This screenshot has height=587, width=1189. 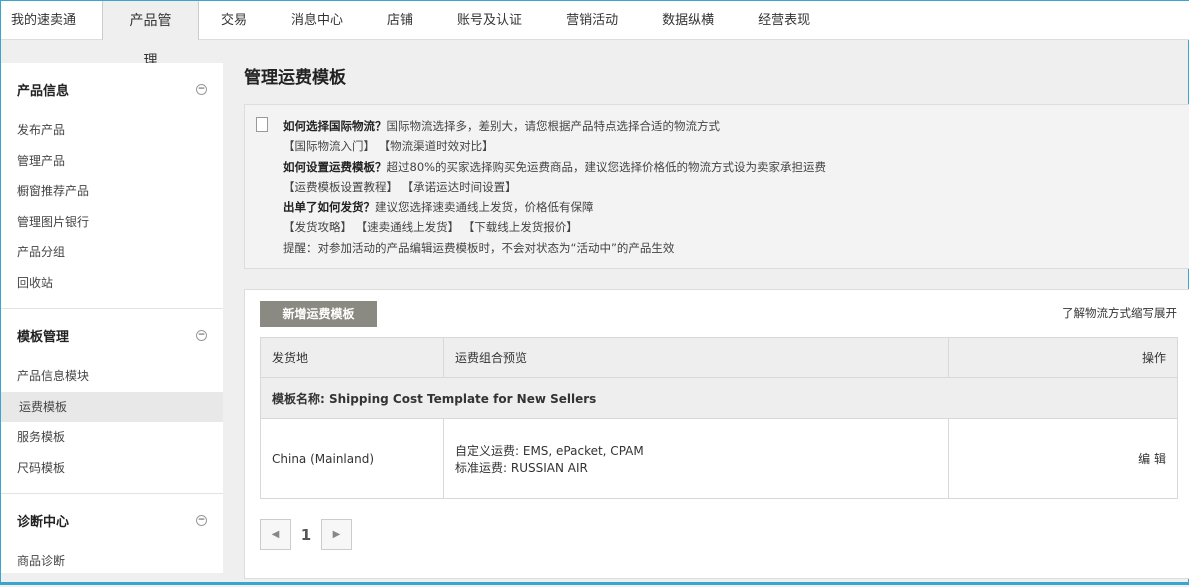 I want to click on section-title: 产品信息, so click(x=43, y=91).